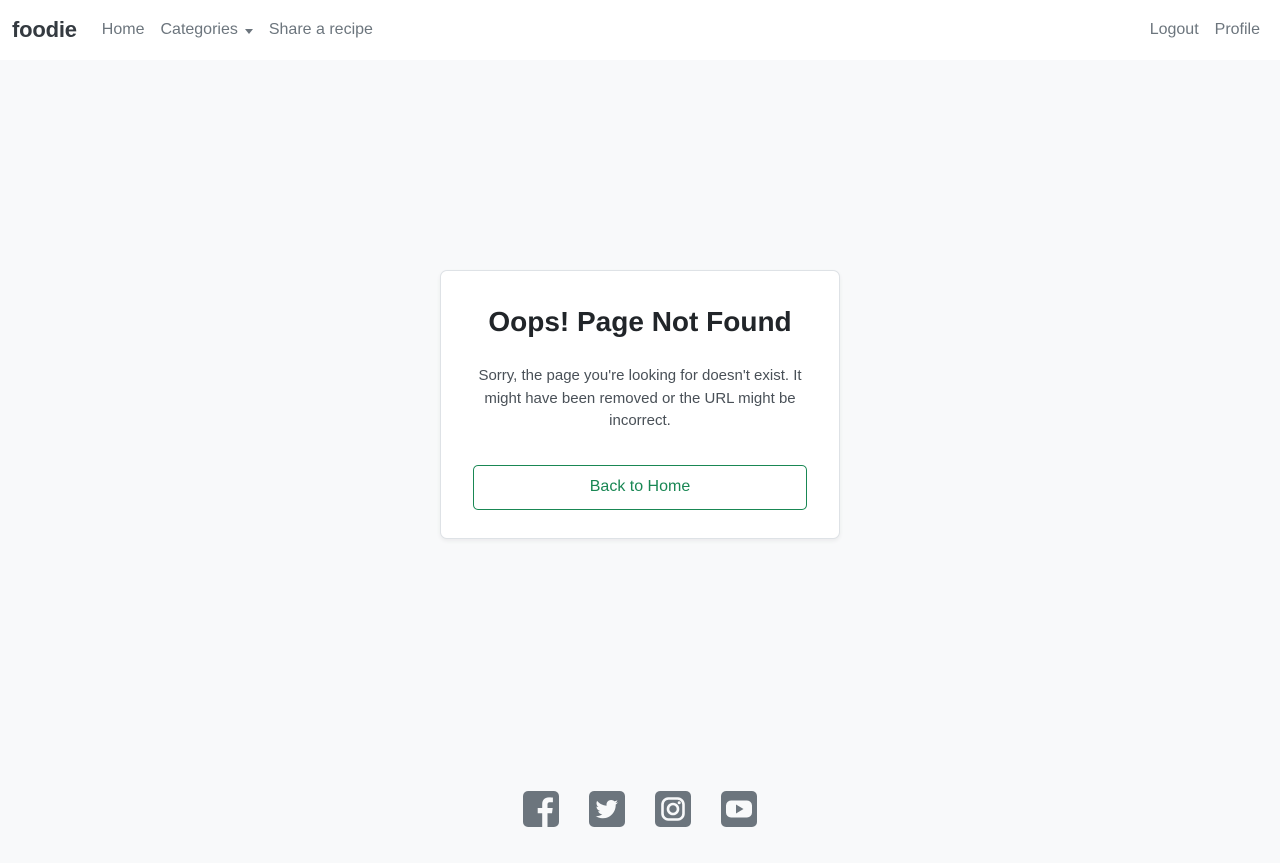 Image resolution: width=1280 pixels, height=863 pixels. Describe the element at coordinates (321, 30) in the screenshot. I see `nav-link-share-recipe: Share a recipe` at that location.